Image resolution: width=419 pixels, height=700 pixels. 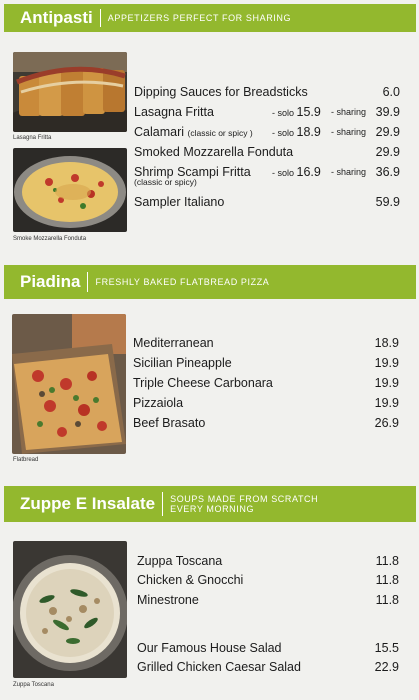 I want to click on menu-item: Sampler Italiano 59.9, so click(x=267, y=202).